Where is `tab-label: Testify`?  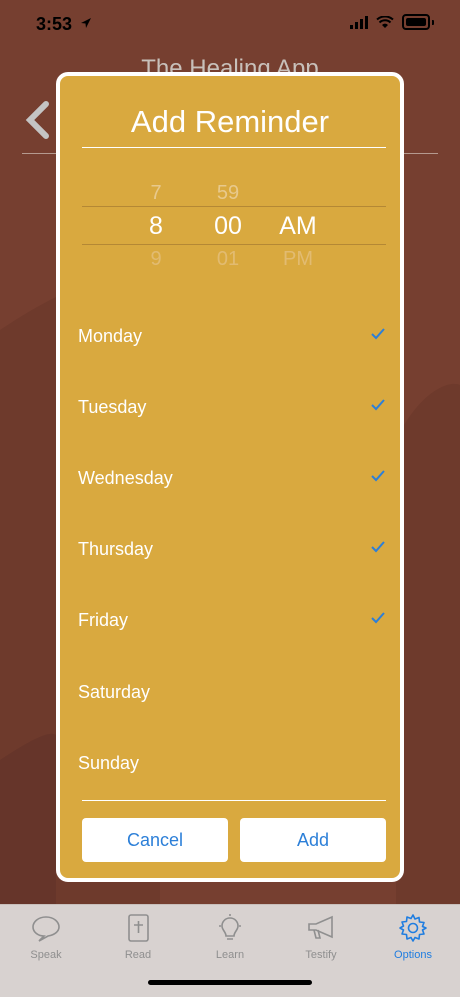 tab-label: Testify is located at coordinates (321, 955).